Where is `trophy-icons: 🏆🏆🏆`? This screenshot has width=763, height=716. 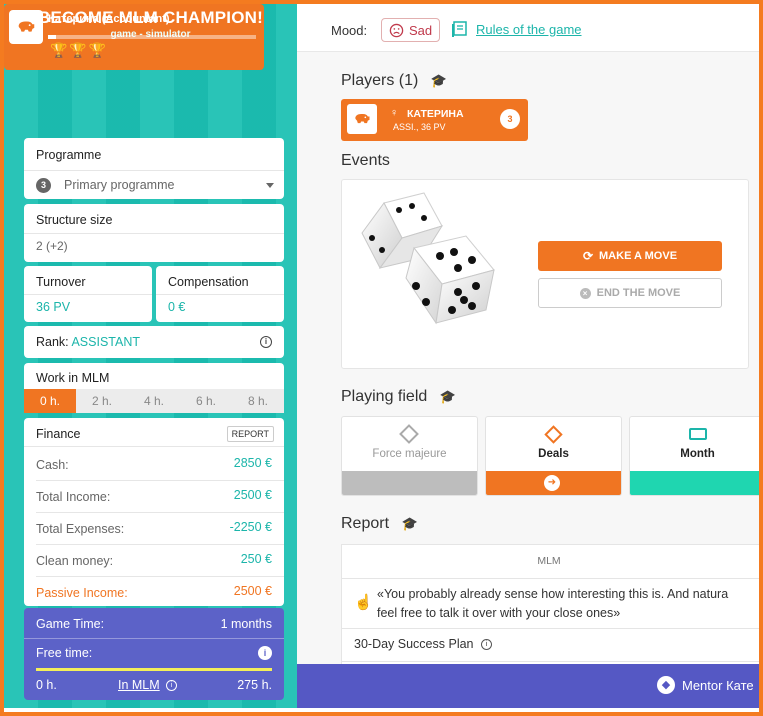
trophy-icons: 🏆🏆🏆 is located at coordinates (79, 50).